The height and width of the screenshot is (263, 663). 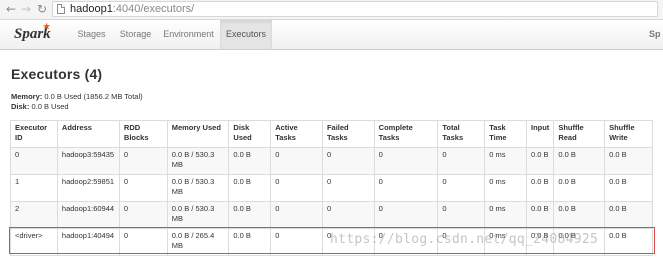 I want to click on table-cell: hadoop1:40494, so click(x=88, y=242).